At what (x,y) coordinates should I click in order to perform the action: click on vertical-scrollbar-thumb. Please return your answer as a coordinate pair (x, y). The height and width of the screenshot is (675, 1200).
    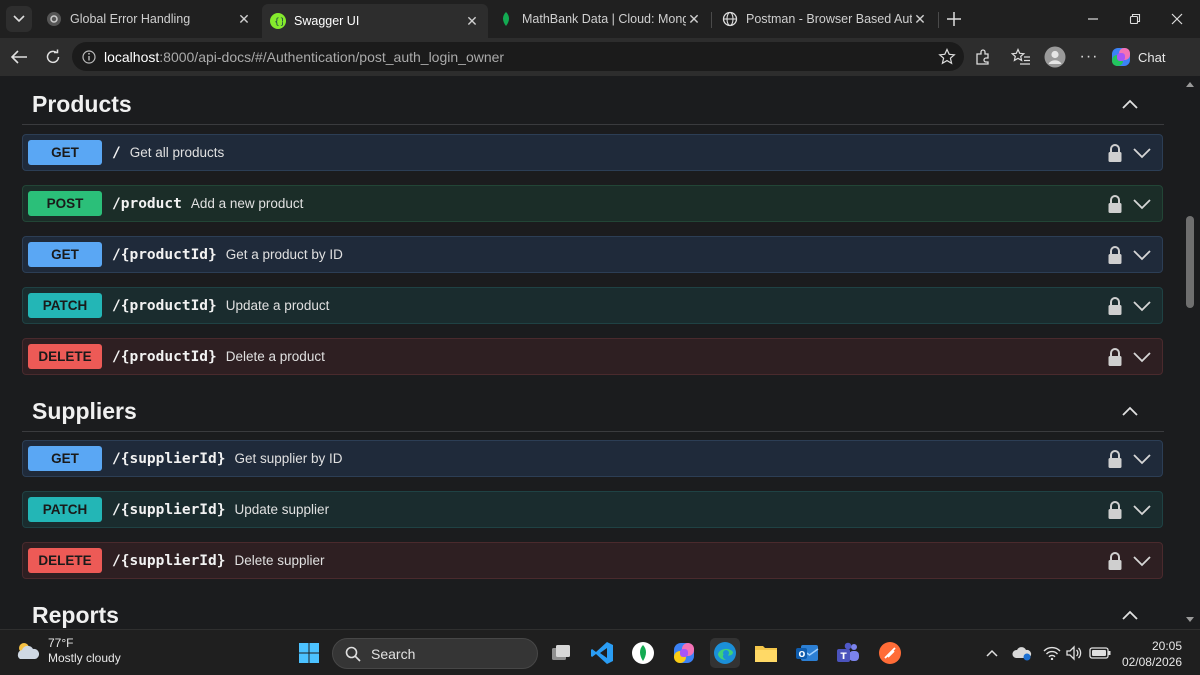
    Looking at the image, I should click on (1190, 262).